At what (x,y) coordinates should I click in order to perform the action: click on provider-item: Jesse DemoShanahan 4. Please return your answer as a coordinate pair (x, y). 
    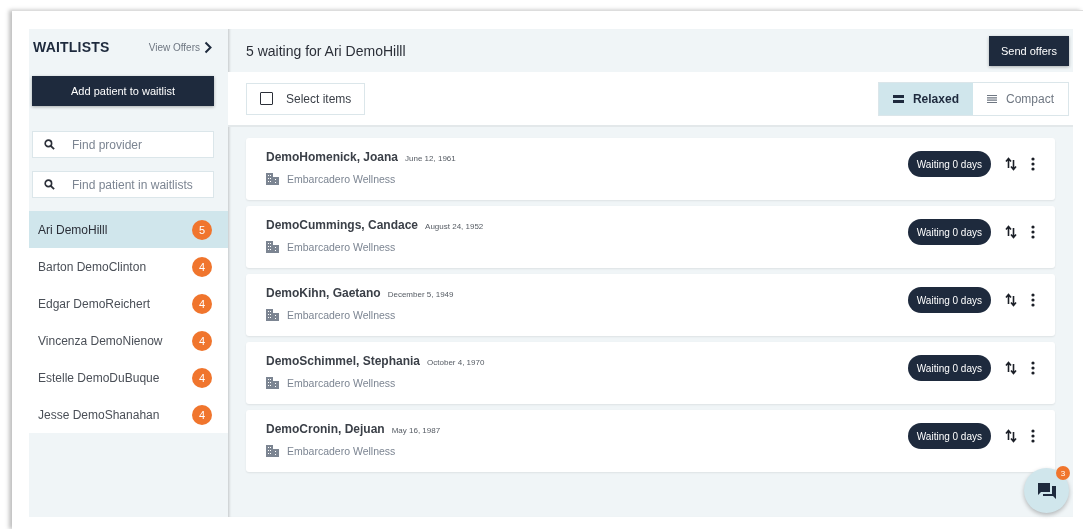
    Looking at the image, I should click on (128, 414).